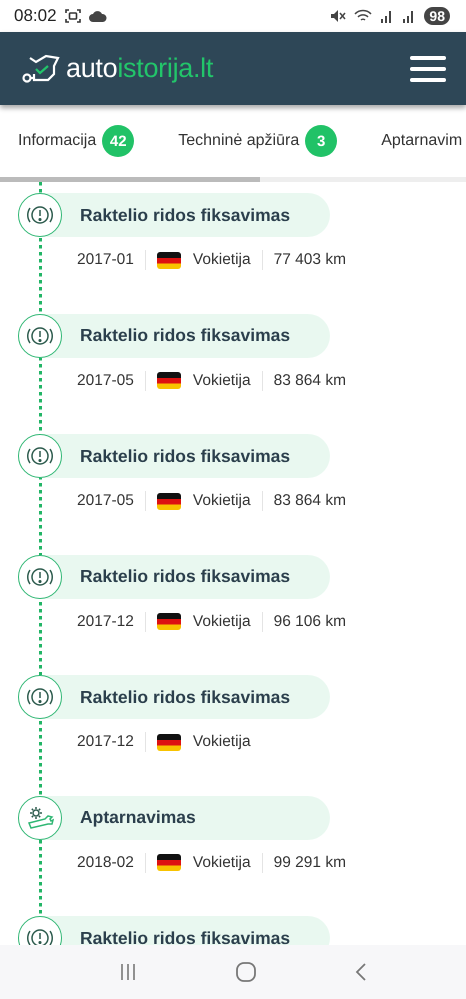  I want to click on back-icon, so click(360, 972).